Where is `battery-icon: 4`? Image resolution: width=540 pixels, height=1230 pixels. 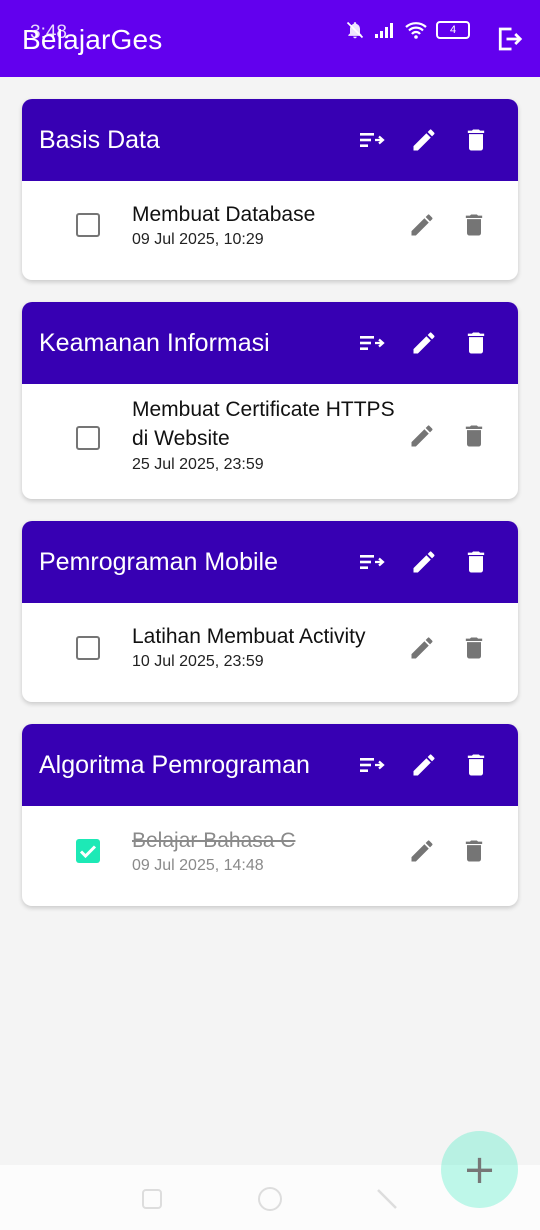 battery-icon: 4 is located at coordinates (453, 30).